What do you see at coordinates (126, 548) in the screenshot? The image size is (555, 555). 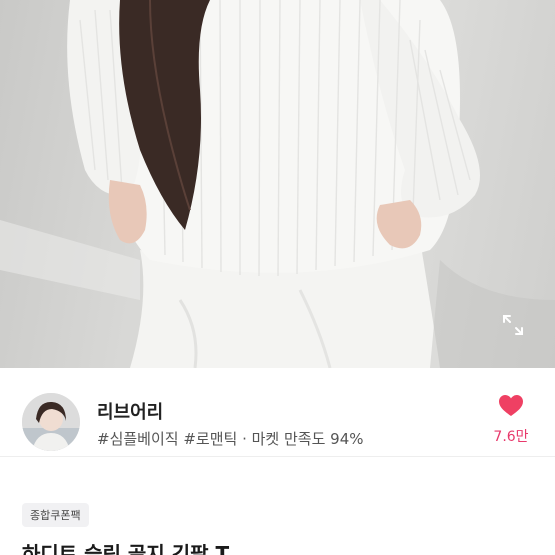 I see `product-title: 하디트 슬림 골지 긴팔 T` at bounding box center [126, 548].